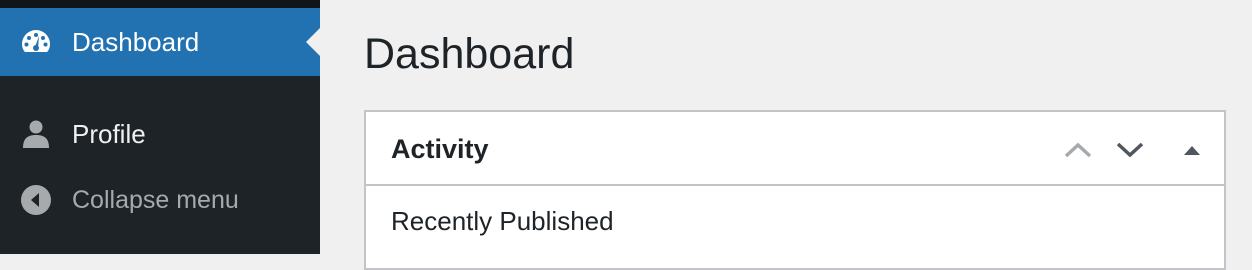  I want to click on sidebar-top-strip, so click(160, 4).